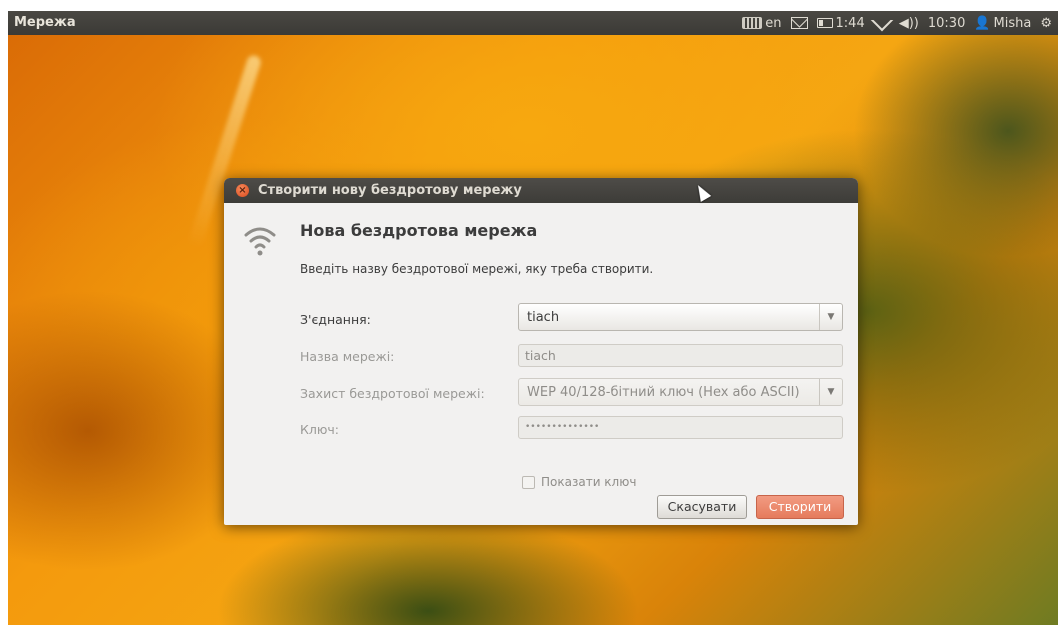 The height and width of the screenshot is (630, 1063). I want to click on dialog-title: Створити нову бездротову мережу, so click(390, 190).